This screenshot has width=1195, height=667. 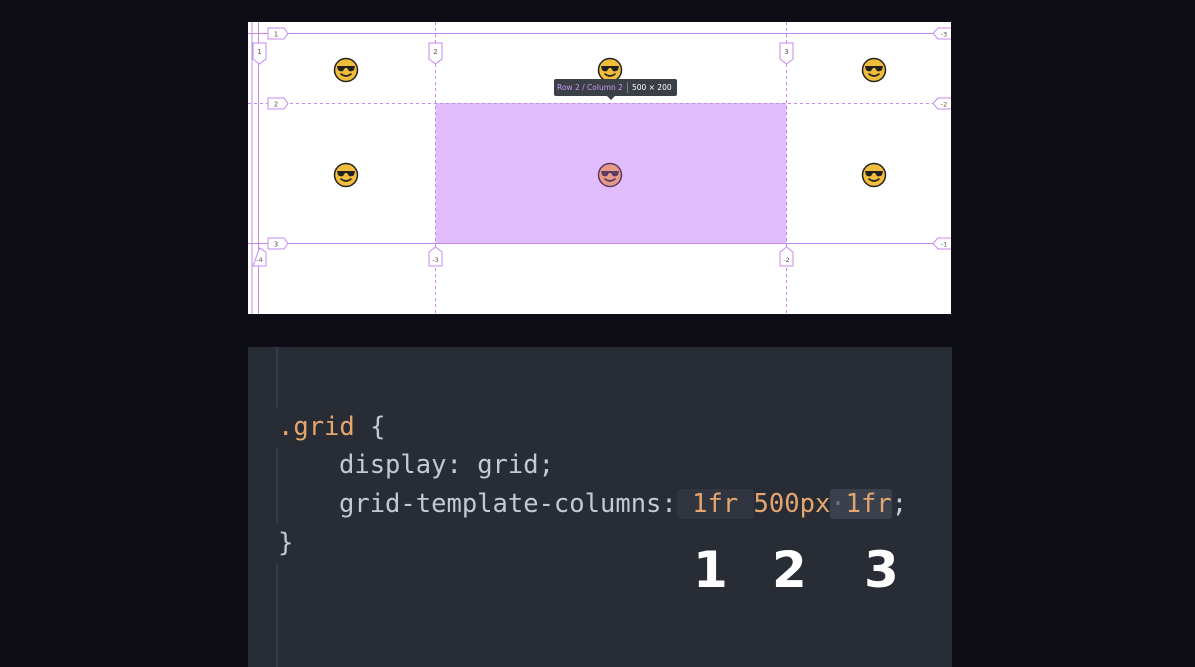 What do you see at coordinates (378, 427) in the screenshot?
I see `open-brace: {` at bounding box center [378, 427].